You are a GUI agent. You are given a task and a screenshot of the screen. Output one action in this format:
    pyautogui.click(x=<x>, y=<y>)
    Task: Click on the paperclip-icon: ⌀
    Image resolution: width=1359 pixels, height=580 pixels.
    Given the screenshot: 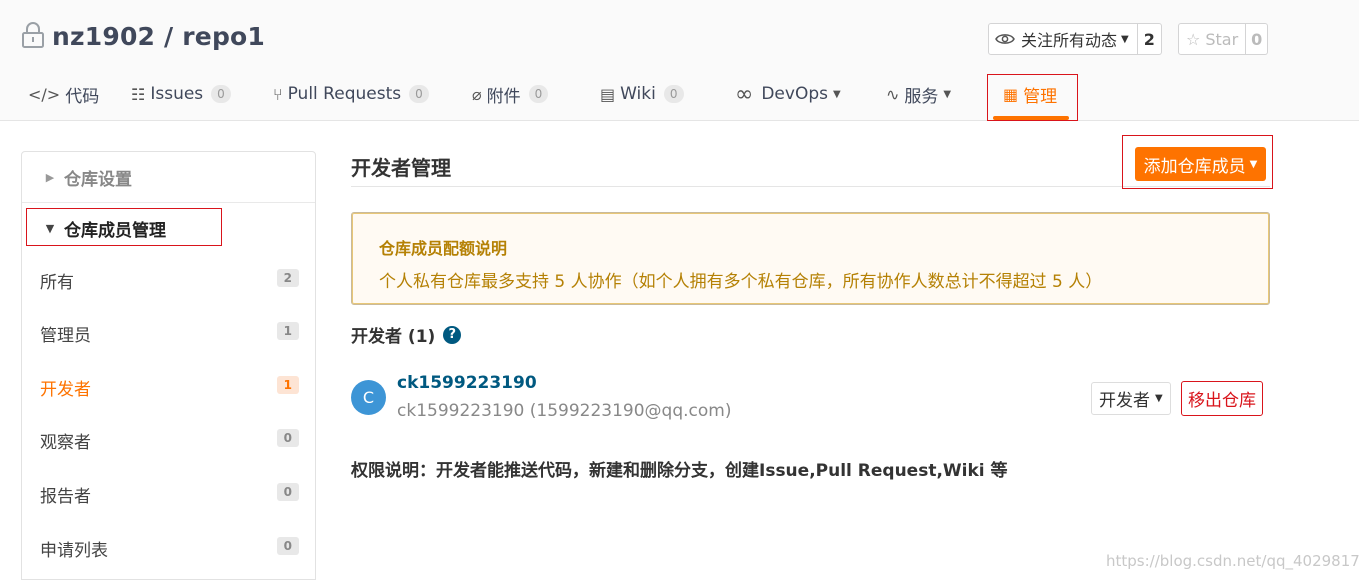 What is the action you would take?
    pyautogui.click(x=477, y=94)
    